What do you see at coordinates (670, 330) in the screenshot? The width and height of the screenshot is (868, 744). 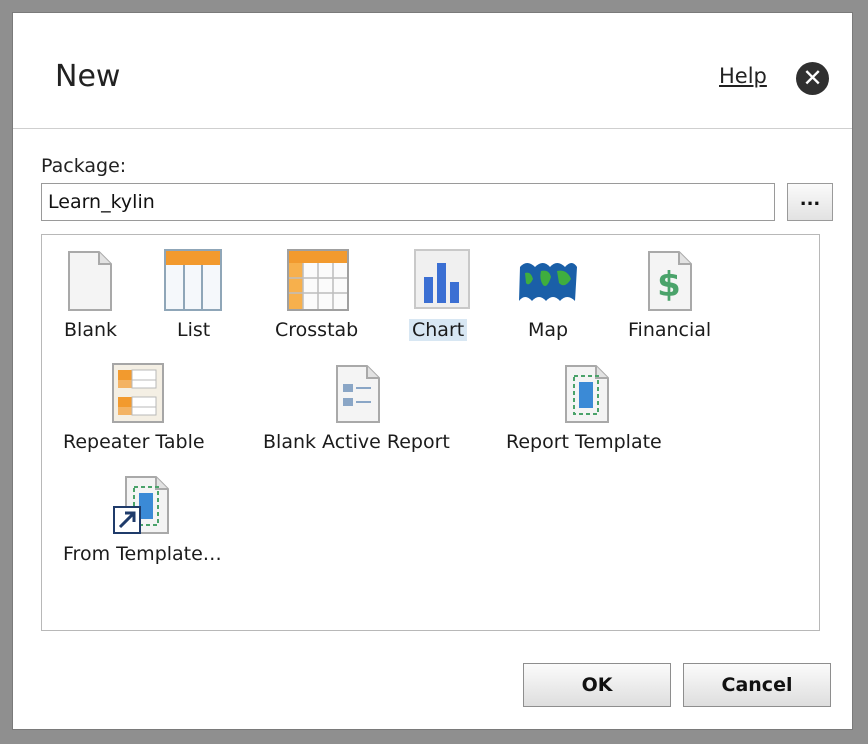 I see `item-label: Financial` at bounding box center [670, 330].